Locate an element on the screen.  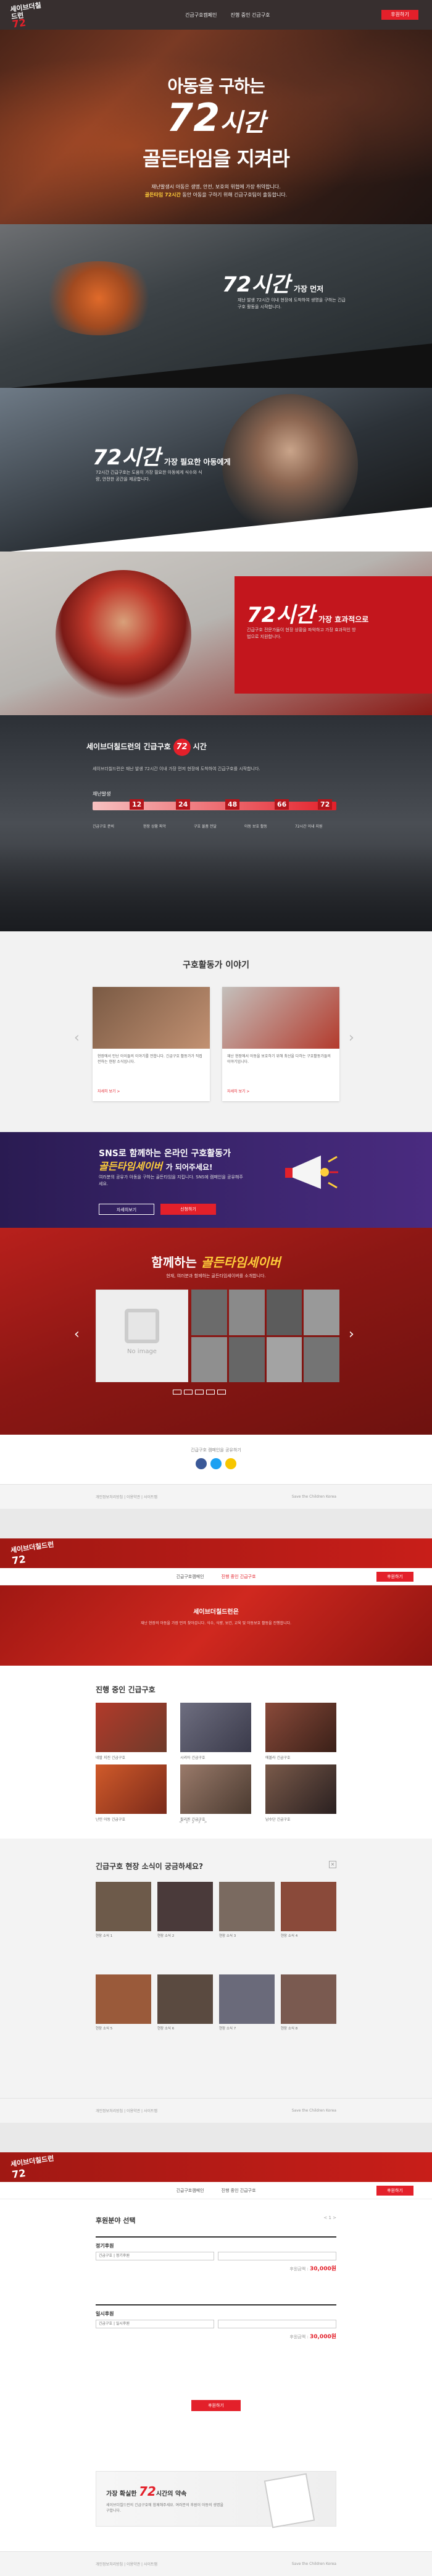
regular-label: 정기후원 is located at coordinates (105, 2246).